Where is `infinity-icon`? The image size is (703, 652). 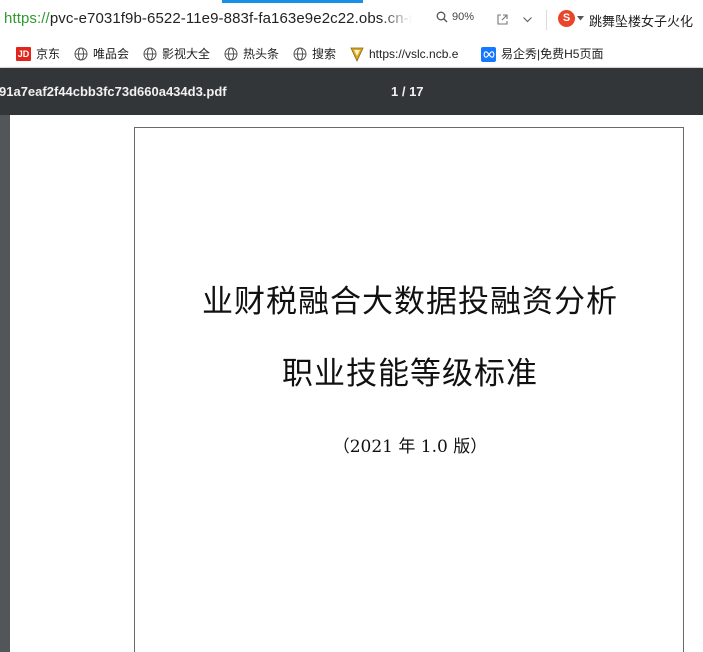
infinity-icon is located at coordinates (488, 54).